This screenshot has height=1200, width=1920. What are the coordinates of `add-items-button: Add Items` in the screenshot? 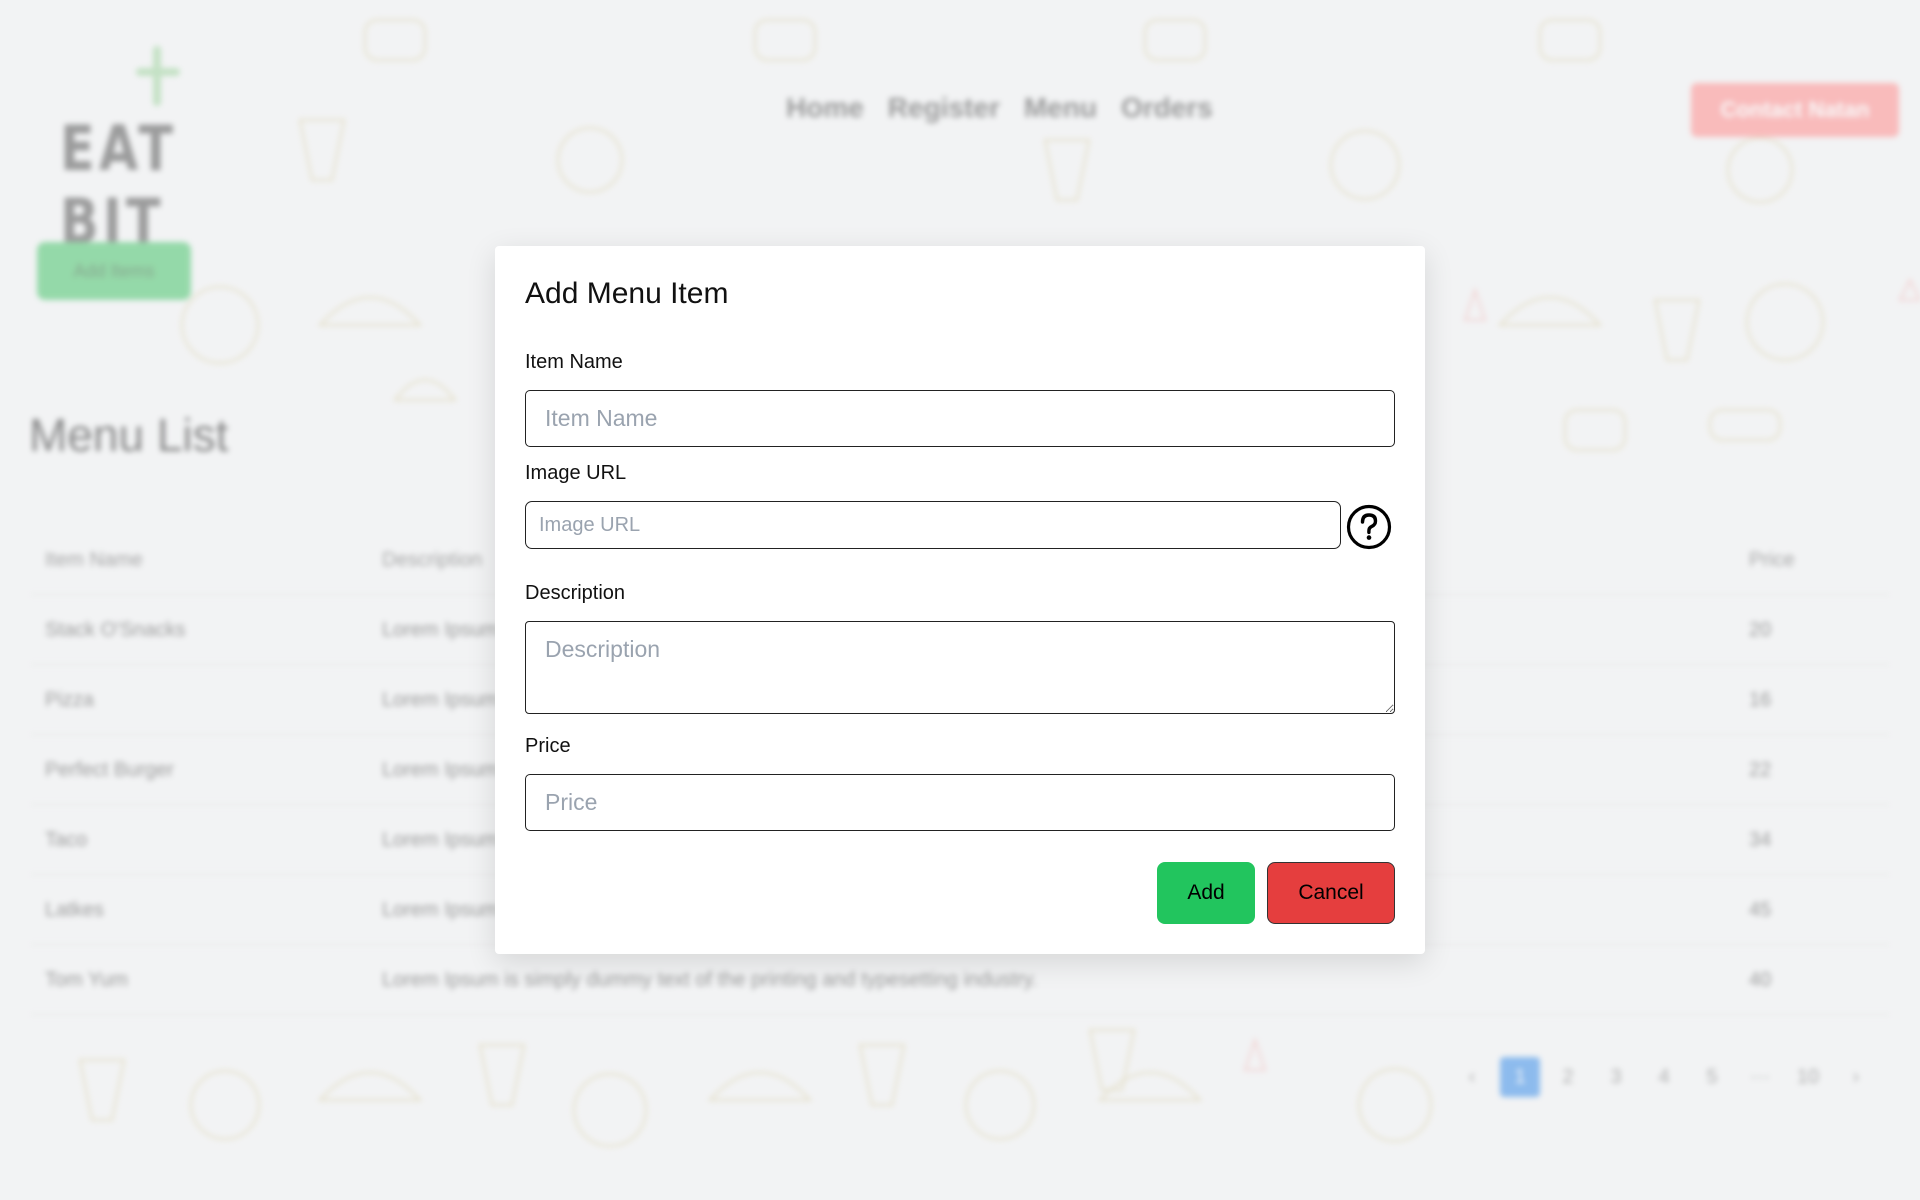 It's located at (114, 271).